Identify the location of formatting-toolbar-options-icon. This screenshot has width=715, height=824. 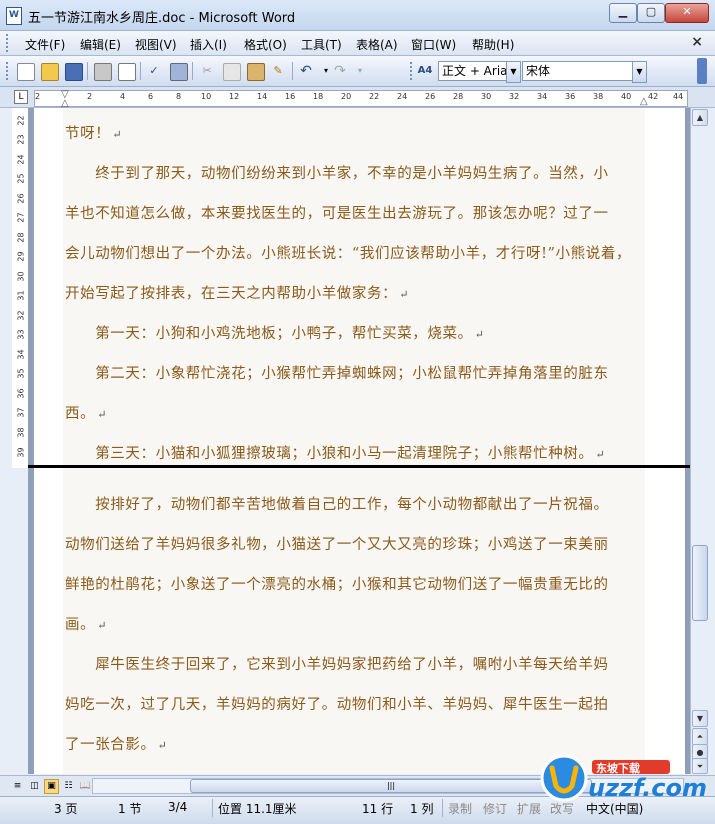
(702, 71).